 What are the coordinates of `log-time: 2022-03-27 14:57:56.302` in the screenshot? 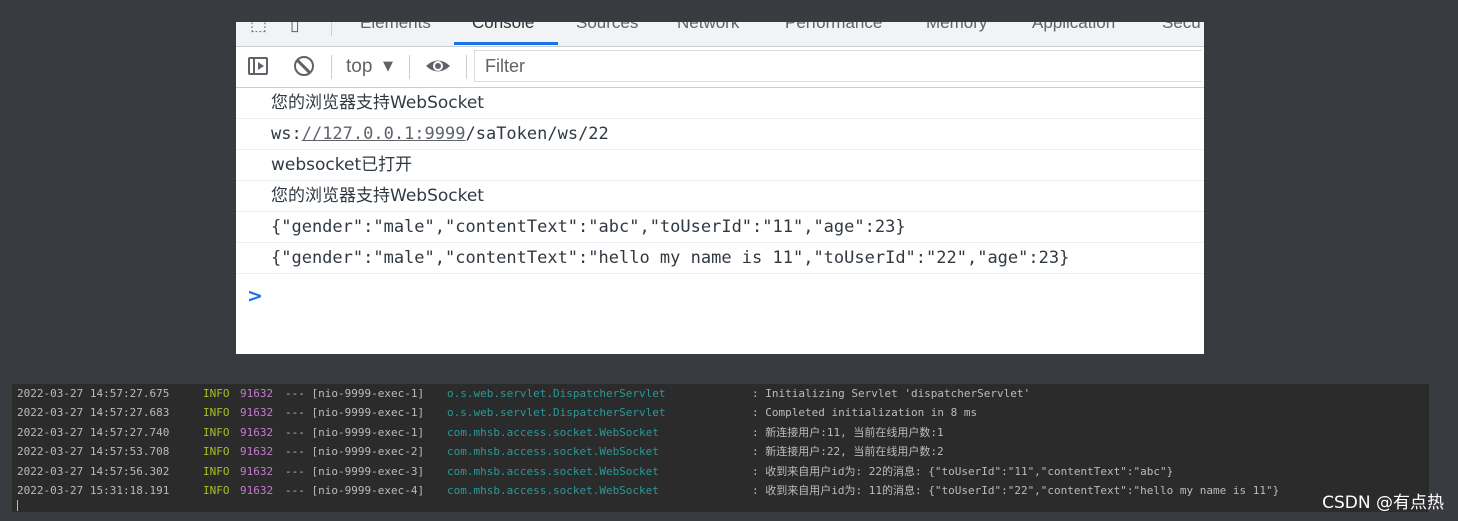 It's located at (93, 471).